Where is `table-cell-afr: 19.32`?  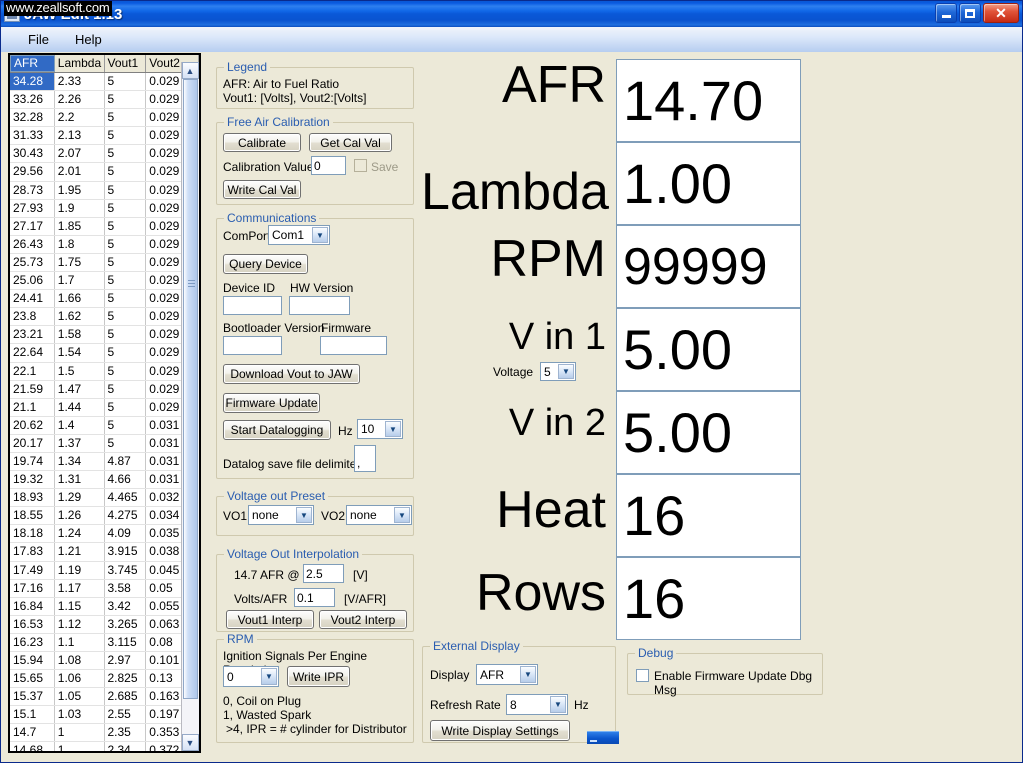 table-cell-afr: 19.32 is located at coordinates (32, 480).